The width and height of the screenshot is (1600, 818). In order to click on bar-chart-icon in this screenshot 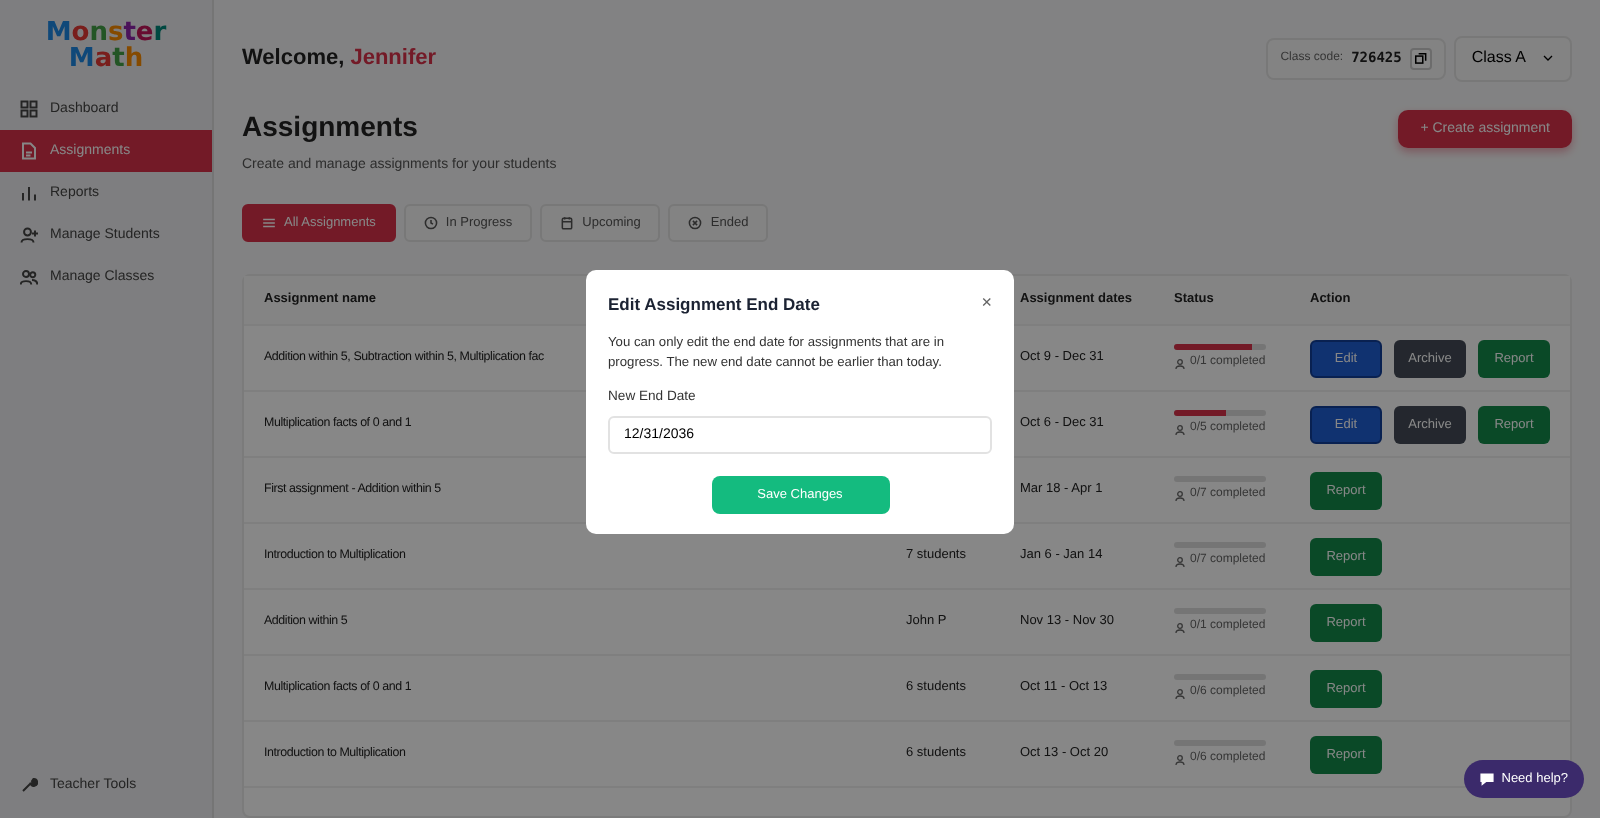, I will do `click(29, 193)`.